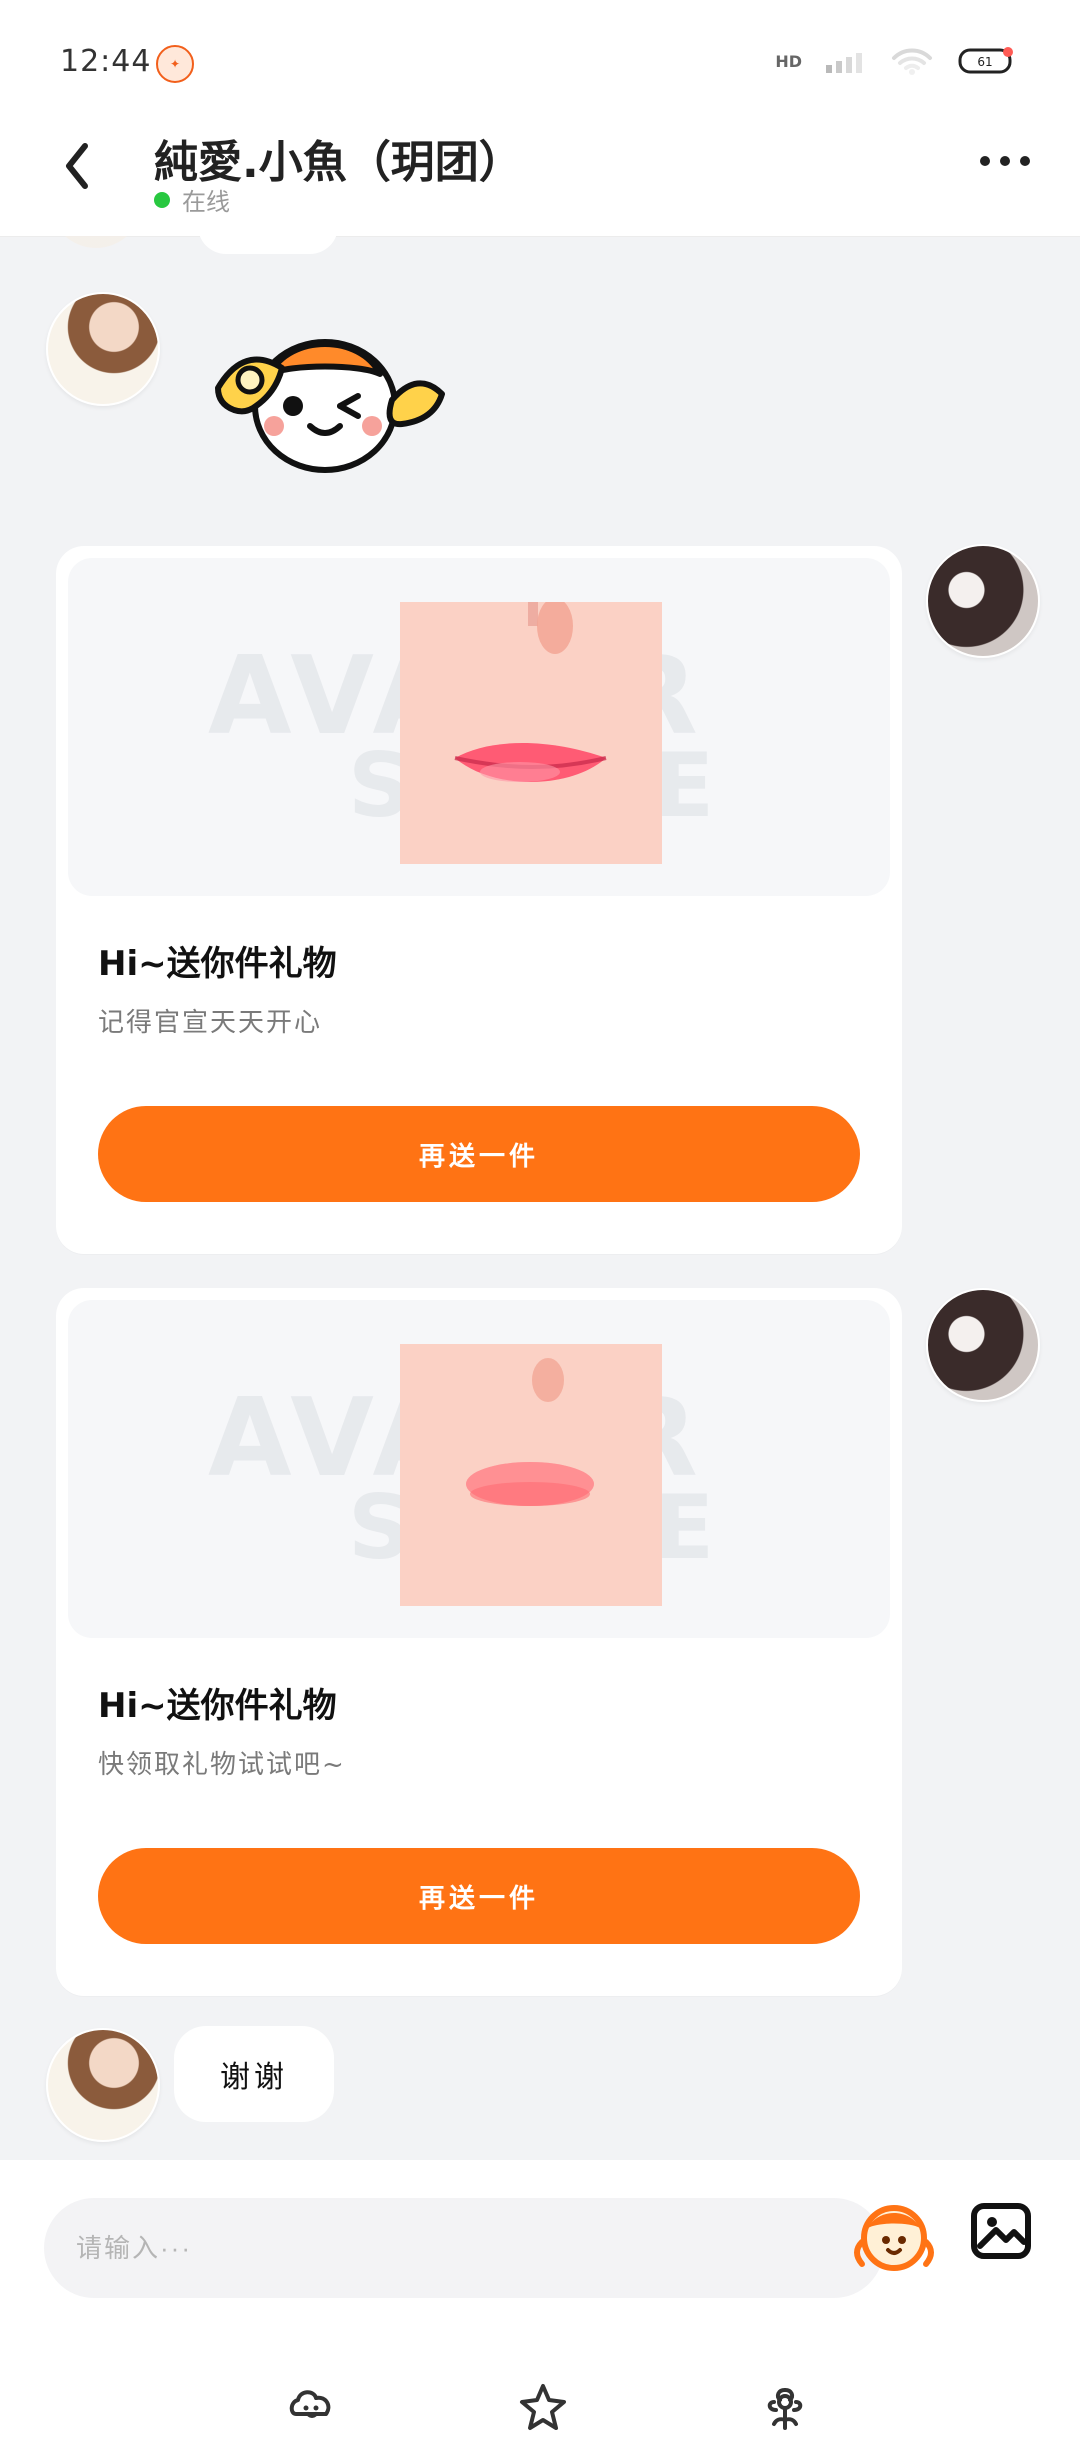  I want to click on bottom-icons, so click(540, 2410).